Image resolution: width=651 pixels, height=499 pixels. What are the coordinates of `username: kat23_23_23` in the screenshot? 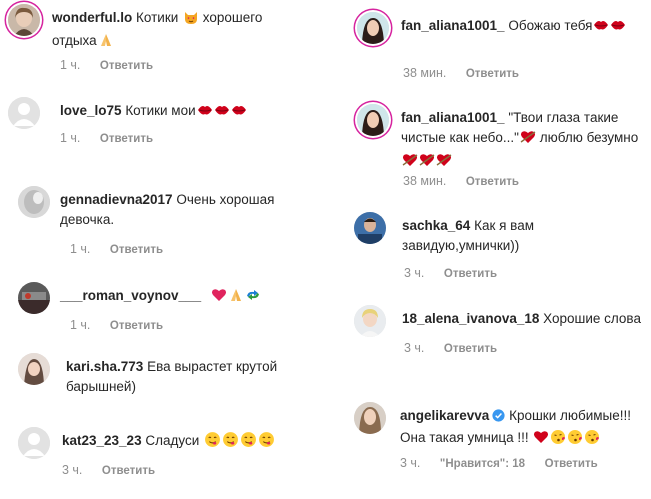 It's located at (102, 440).